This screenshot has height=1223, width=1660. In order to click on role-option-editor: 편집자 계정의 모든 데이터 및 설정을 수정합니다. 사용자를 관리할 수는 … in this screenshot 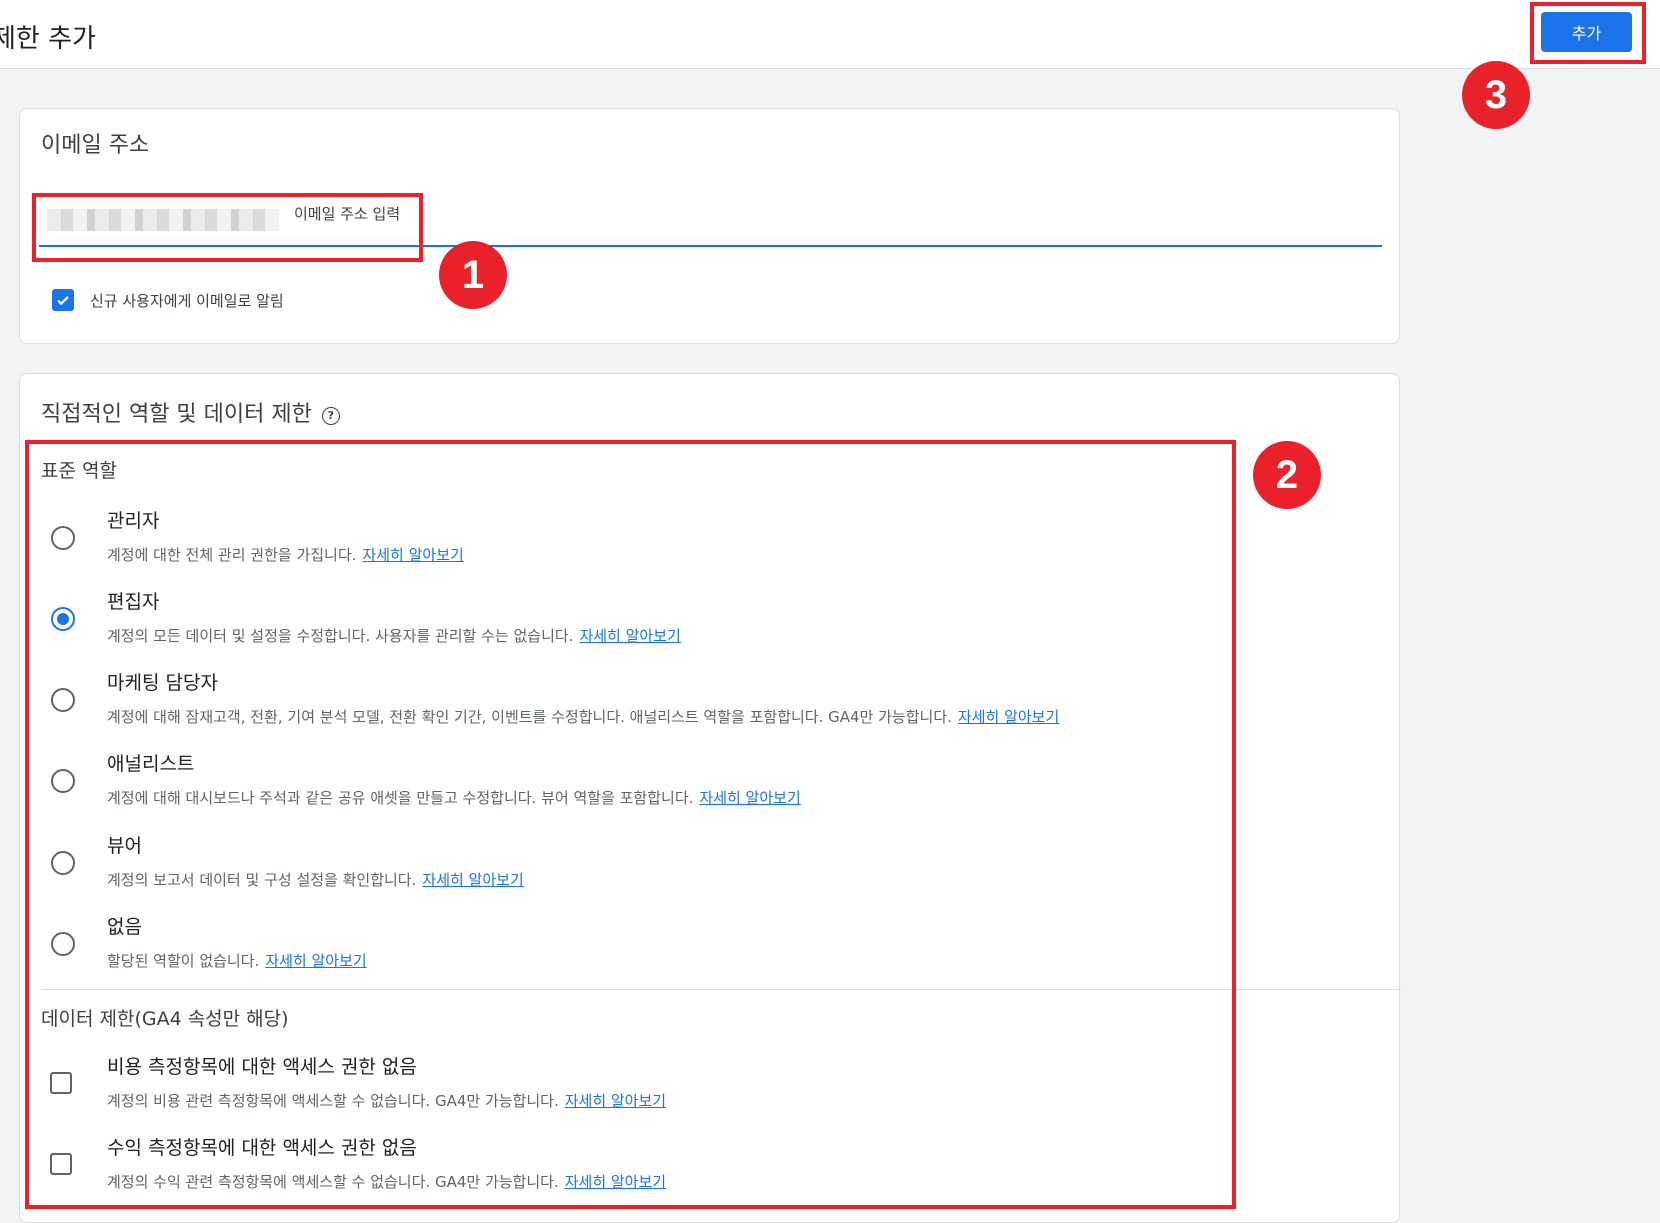, I will do `click(700, 628)`.